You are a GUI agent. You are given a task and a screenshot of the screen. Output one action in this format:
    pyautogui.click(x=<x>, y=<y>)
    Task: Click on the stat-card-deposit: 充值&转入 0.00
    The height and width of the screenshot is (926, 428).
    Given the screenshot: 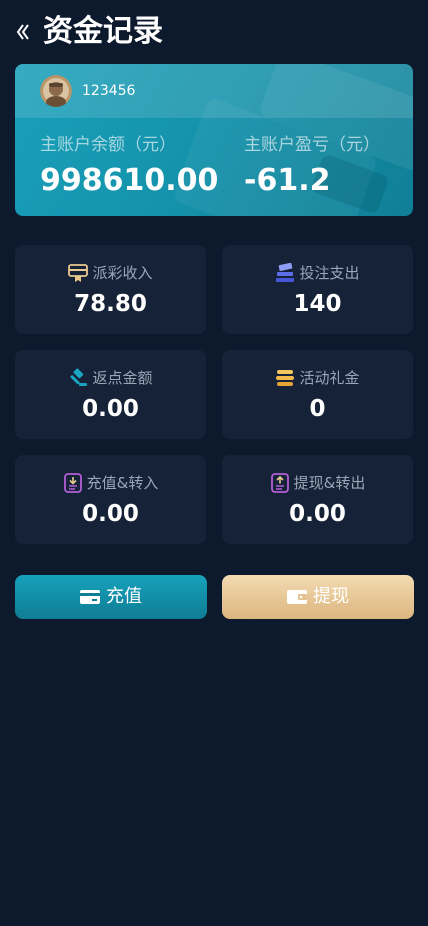 What is the action you would take?
    pyautogui.click(x=110, y=499)
    